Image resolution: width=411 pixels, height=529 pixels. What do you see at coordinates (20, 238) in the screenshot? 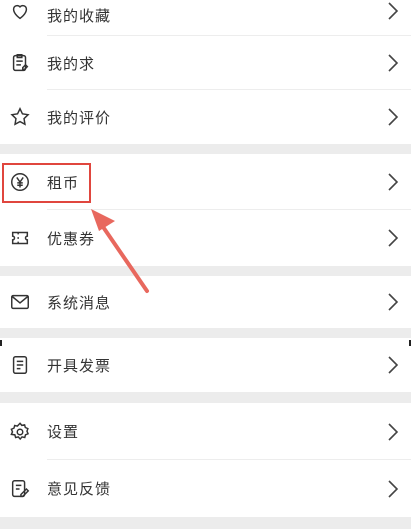
I see `ticket-icon` at bounding box center [20, 238].